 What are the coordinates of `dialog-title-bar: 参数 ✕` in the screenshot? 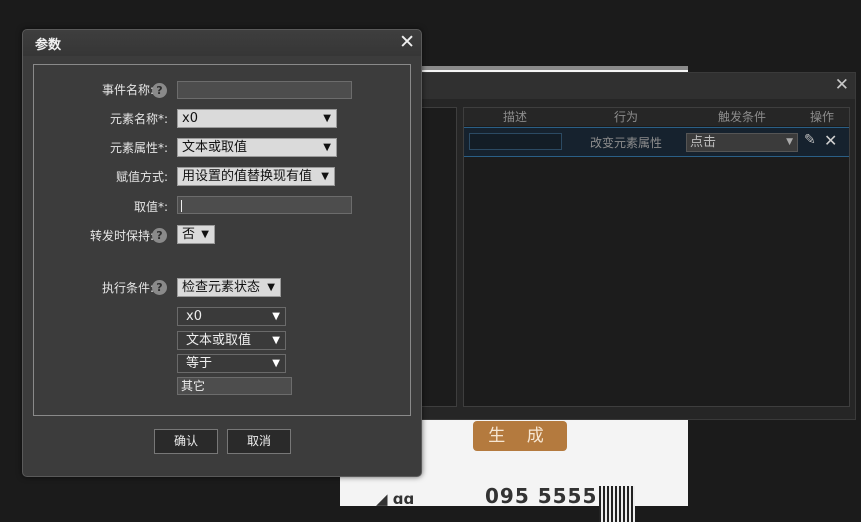 It's located at (222, 43).